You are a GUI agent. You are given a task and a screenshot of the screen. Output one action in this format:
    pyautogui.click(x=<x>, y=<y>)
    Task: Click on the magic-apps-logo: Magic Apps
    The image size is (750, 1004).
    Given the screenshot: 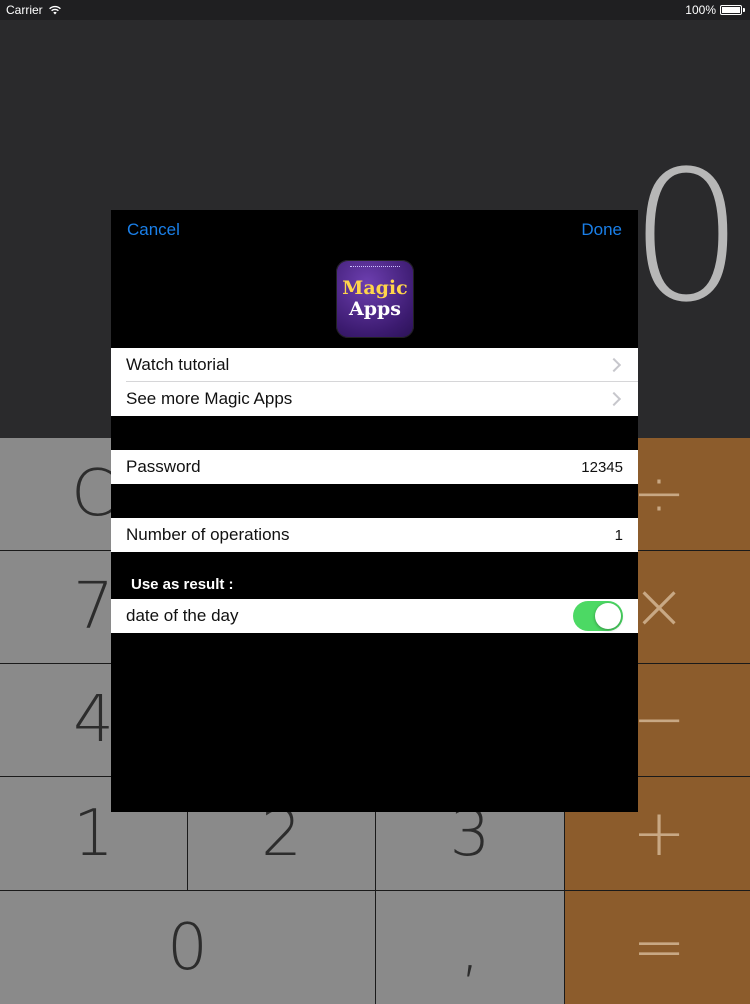 What is the action you would take?
    pyautogui.click(x=375, y=299)
    